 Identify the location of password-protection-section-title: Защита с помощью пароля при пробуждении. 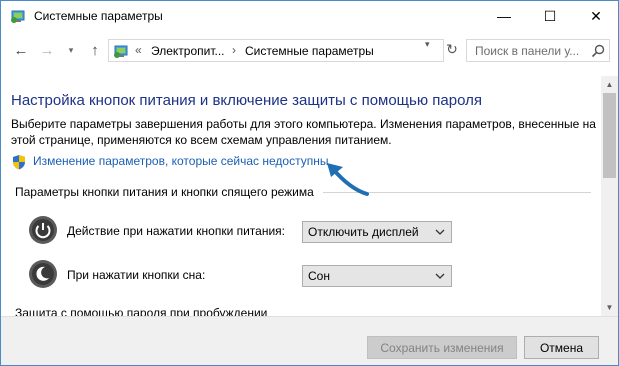
(141, 311).